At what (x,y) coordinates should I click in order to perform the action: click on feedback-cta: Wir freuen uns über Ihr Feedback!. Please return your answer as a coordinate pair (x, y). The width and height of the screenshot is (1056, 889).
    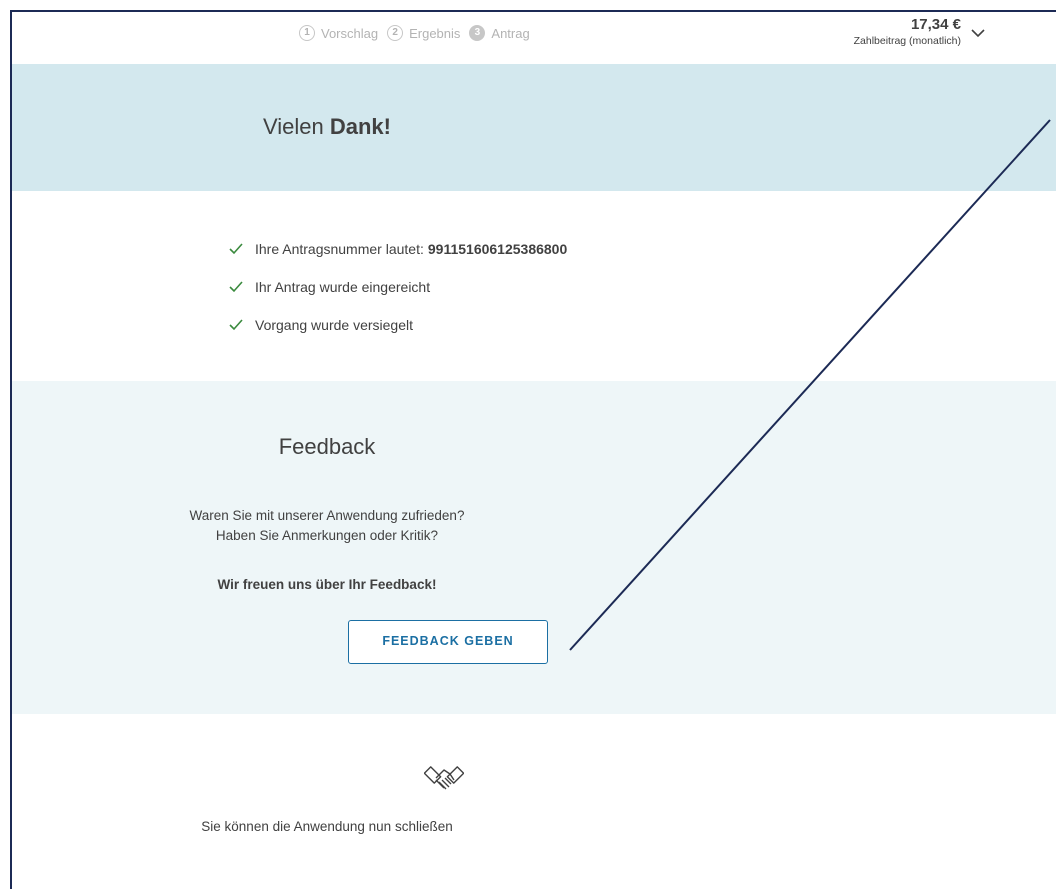
    Looking at the image, I should click on (327, 584).